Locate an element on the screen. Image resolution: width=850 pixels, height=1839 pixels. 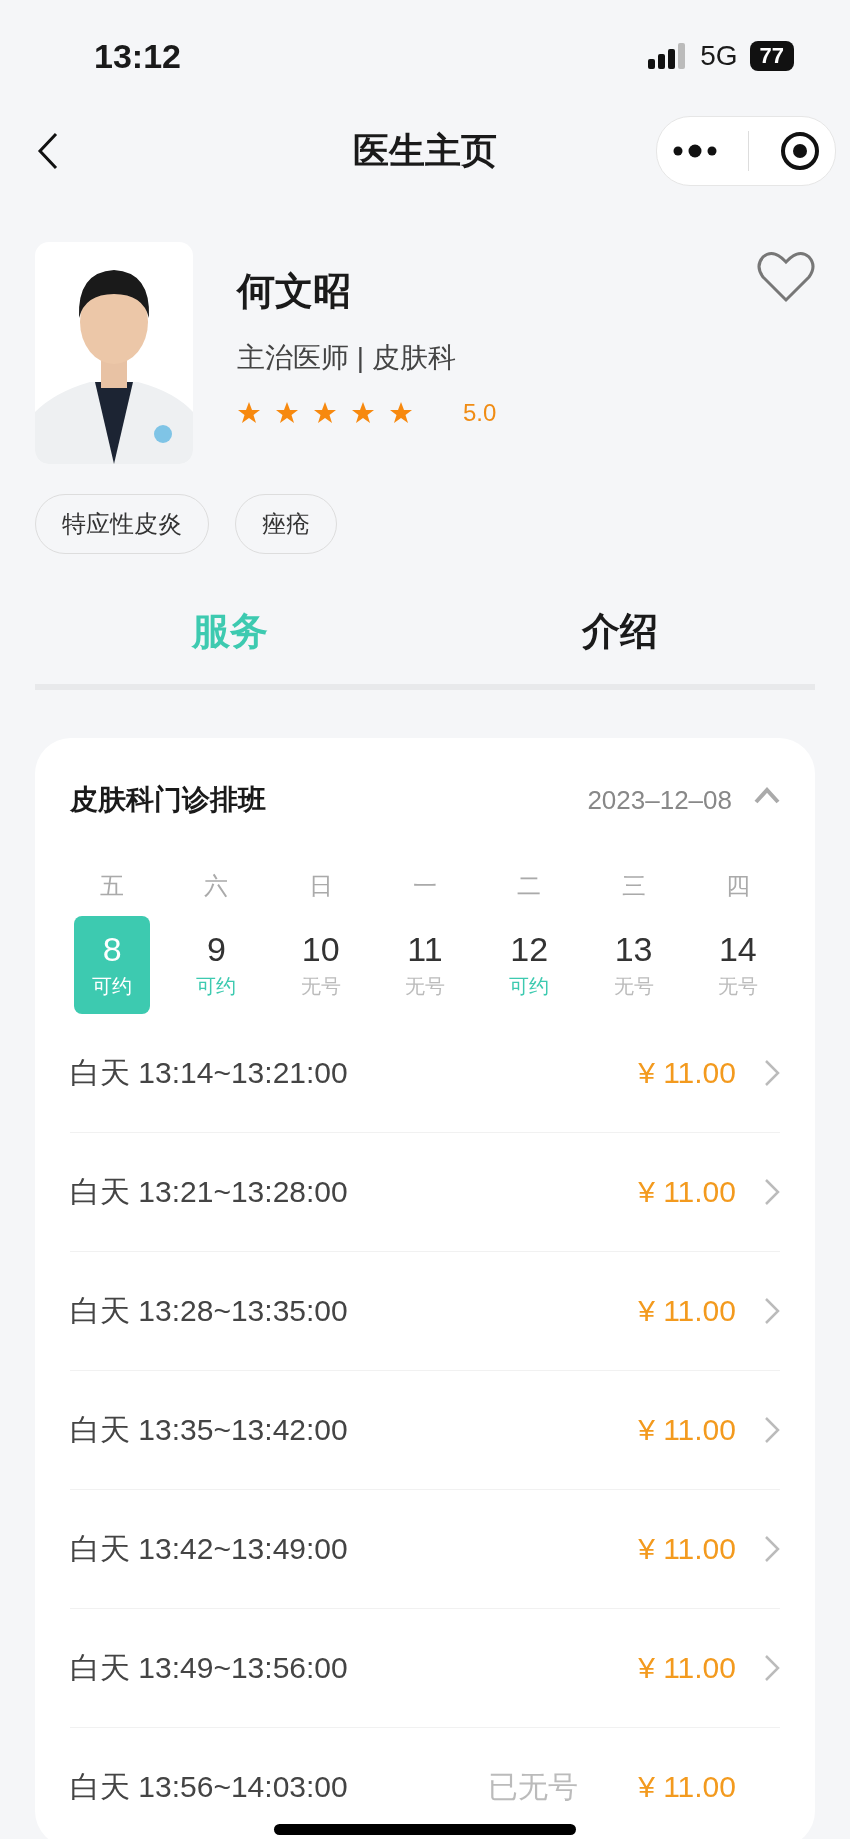
date-cell: 10 无号 is located at coordinates (320, 965).